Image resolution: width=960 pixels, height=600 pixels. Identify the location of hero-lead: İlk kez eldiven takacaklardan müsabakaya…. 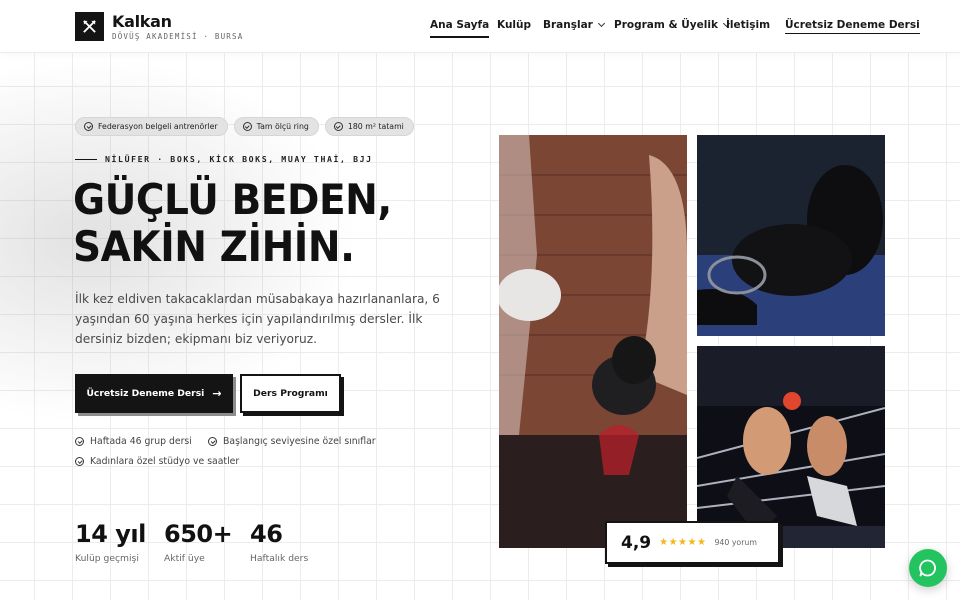
(257, 319).